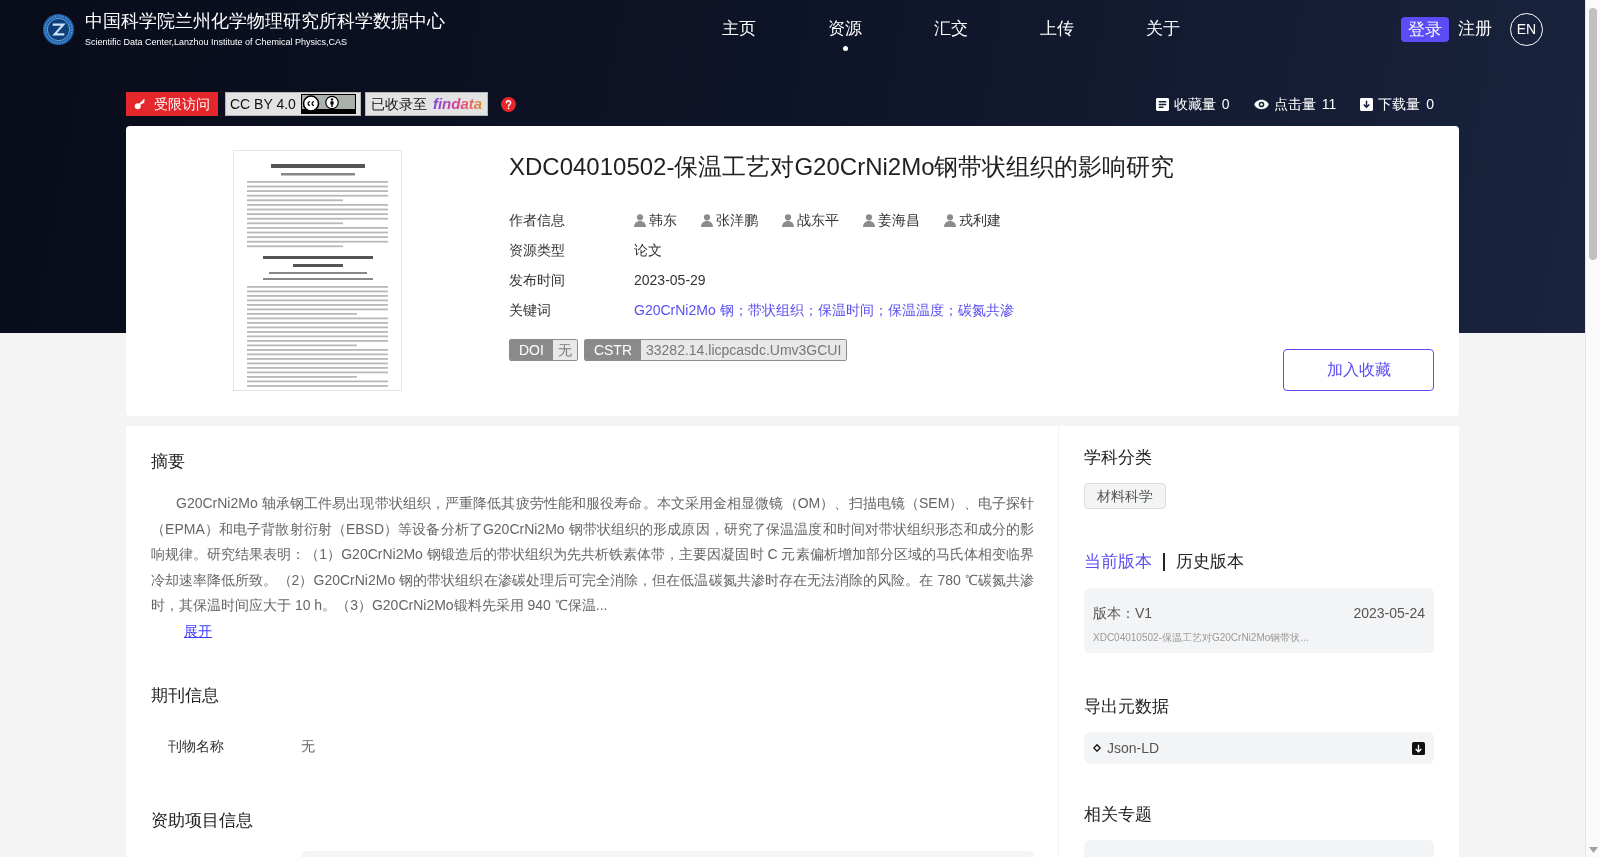 This screenshot has width=1600, height=857. Describe the element at coordinates (1163, 29) in the screenshot. I see `nav-link: 关于` at that location.